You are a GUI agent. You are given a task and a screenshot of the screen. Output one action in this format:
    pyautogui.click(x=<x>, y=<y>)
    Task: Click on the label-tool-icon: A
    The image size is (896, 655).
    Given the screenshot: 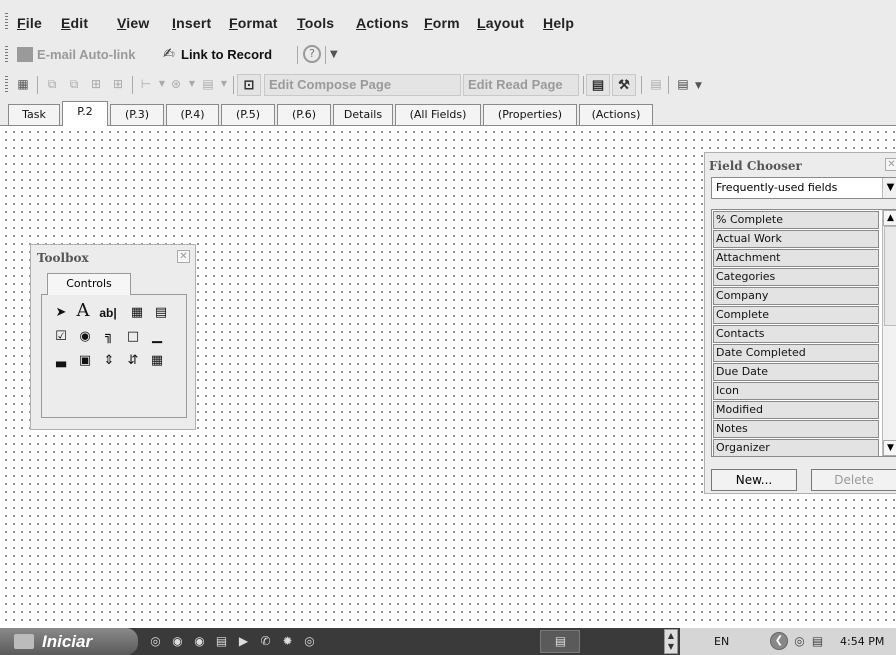 What is the action you would take?
    pyautogui.click(x=83, y=311)
    